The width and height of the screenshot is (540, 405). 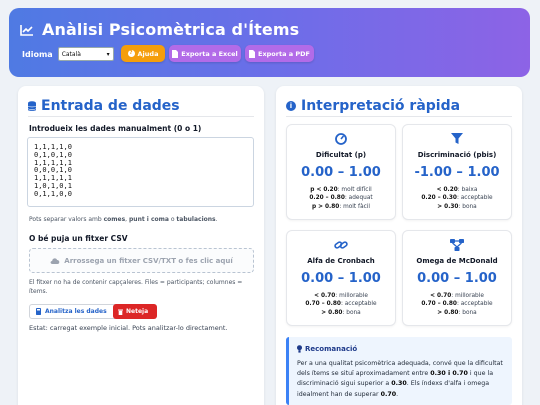 I want to click on clear-button-label: Neteja, so click(x=137, y=311).